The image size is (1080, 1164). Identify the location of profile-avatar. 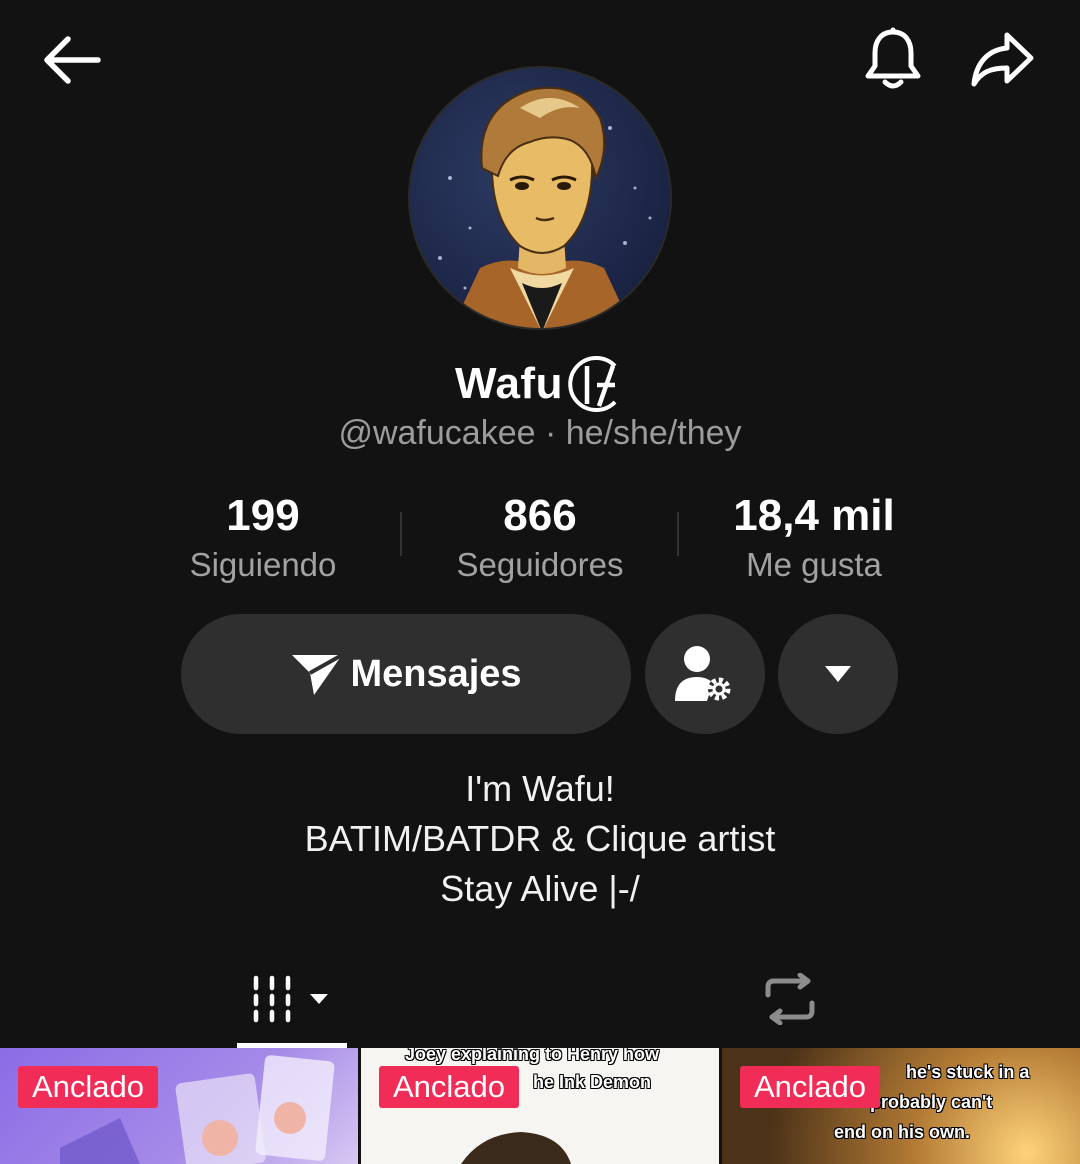
(540, 198).